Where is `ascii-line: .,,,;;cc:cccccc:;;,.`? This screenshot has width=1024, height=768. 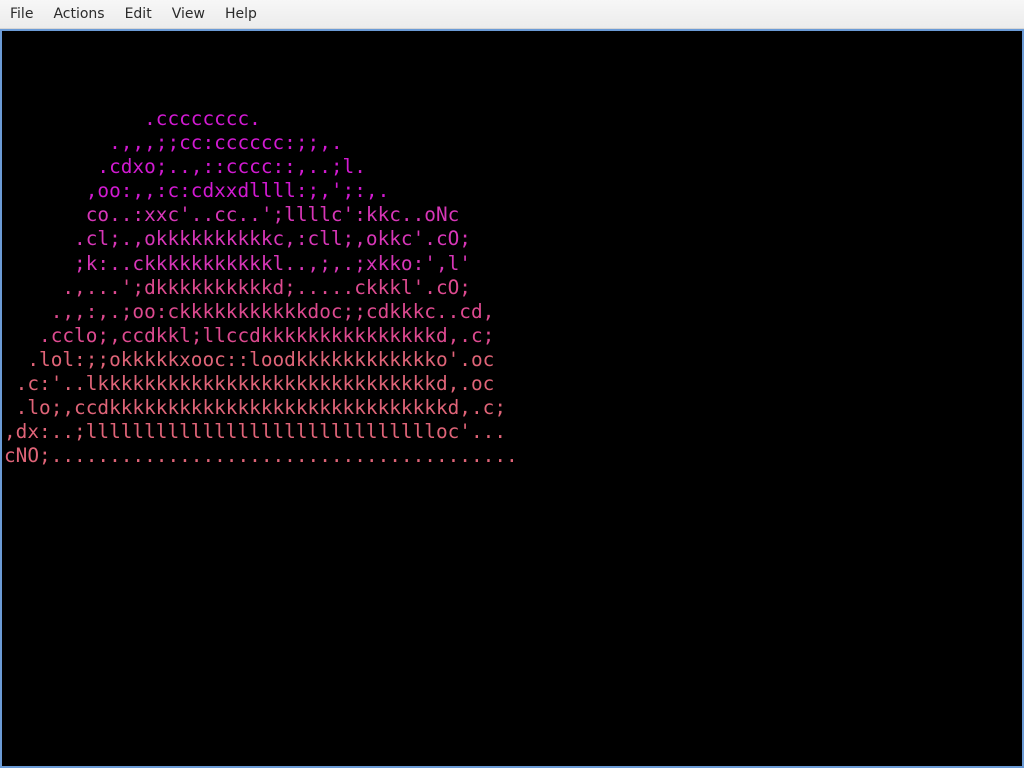
ascii-line: .,,,;;cc:cccccc:;;,. is located at coordinates (173, 143).